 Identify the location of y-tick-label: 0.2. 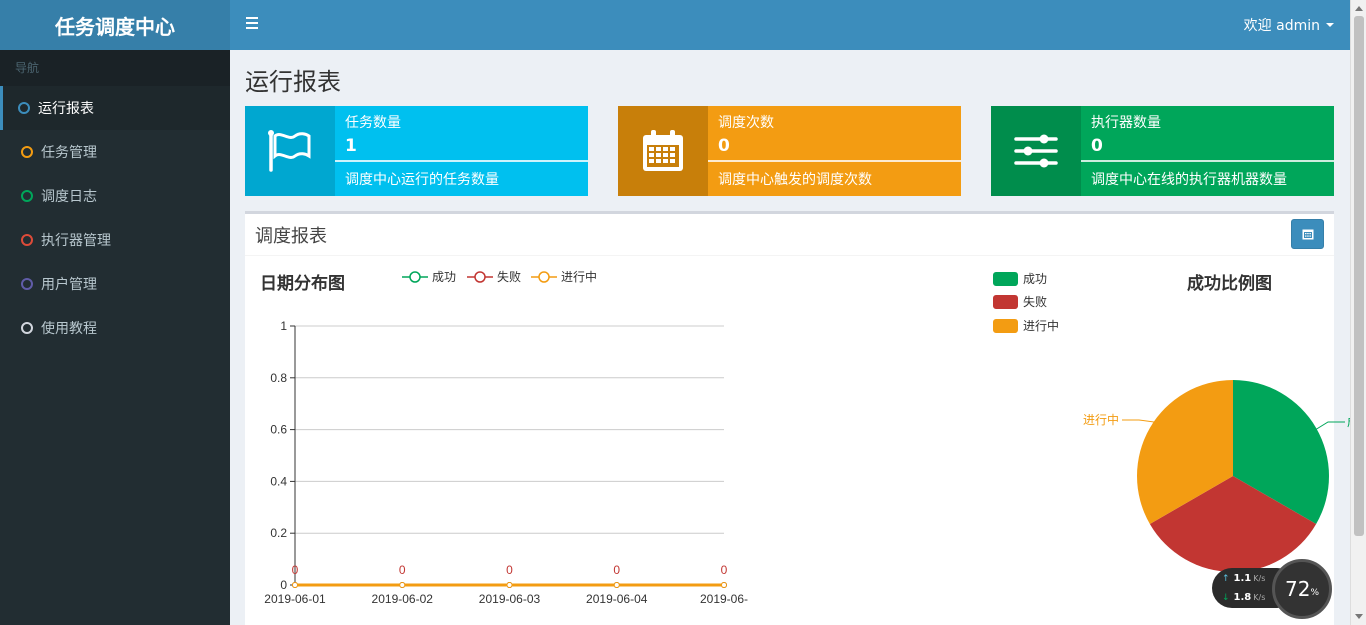
(278, 533).